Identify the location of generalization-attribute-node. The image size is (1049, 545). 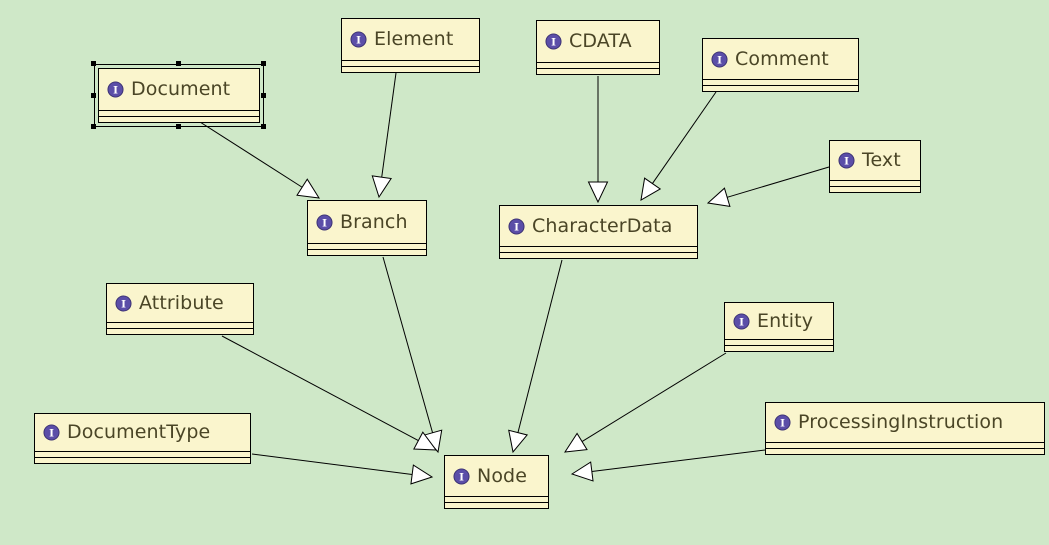
(329, 393).